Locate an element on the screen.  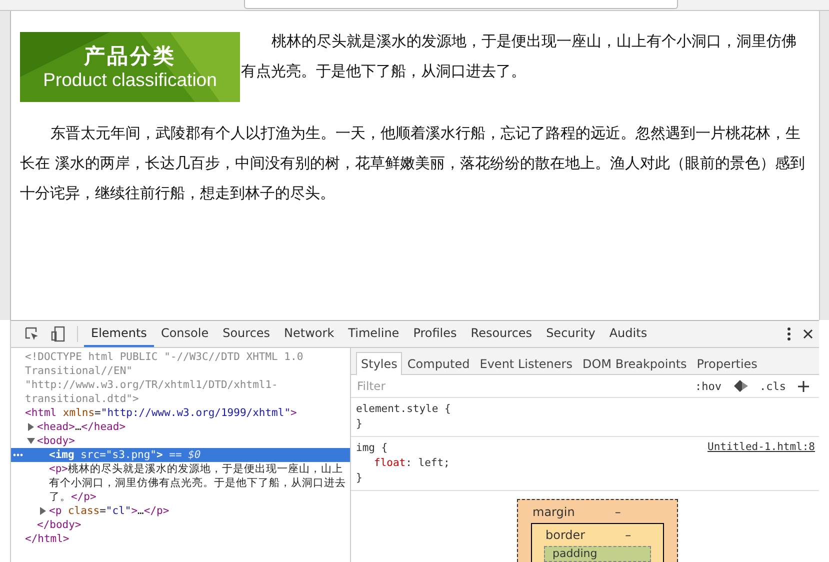
border-label: border is located at coordinates (566, 535).